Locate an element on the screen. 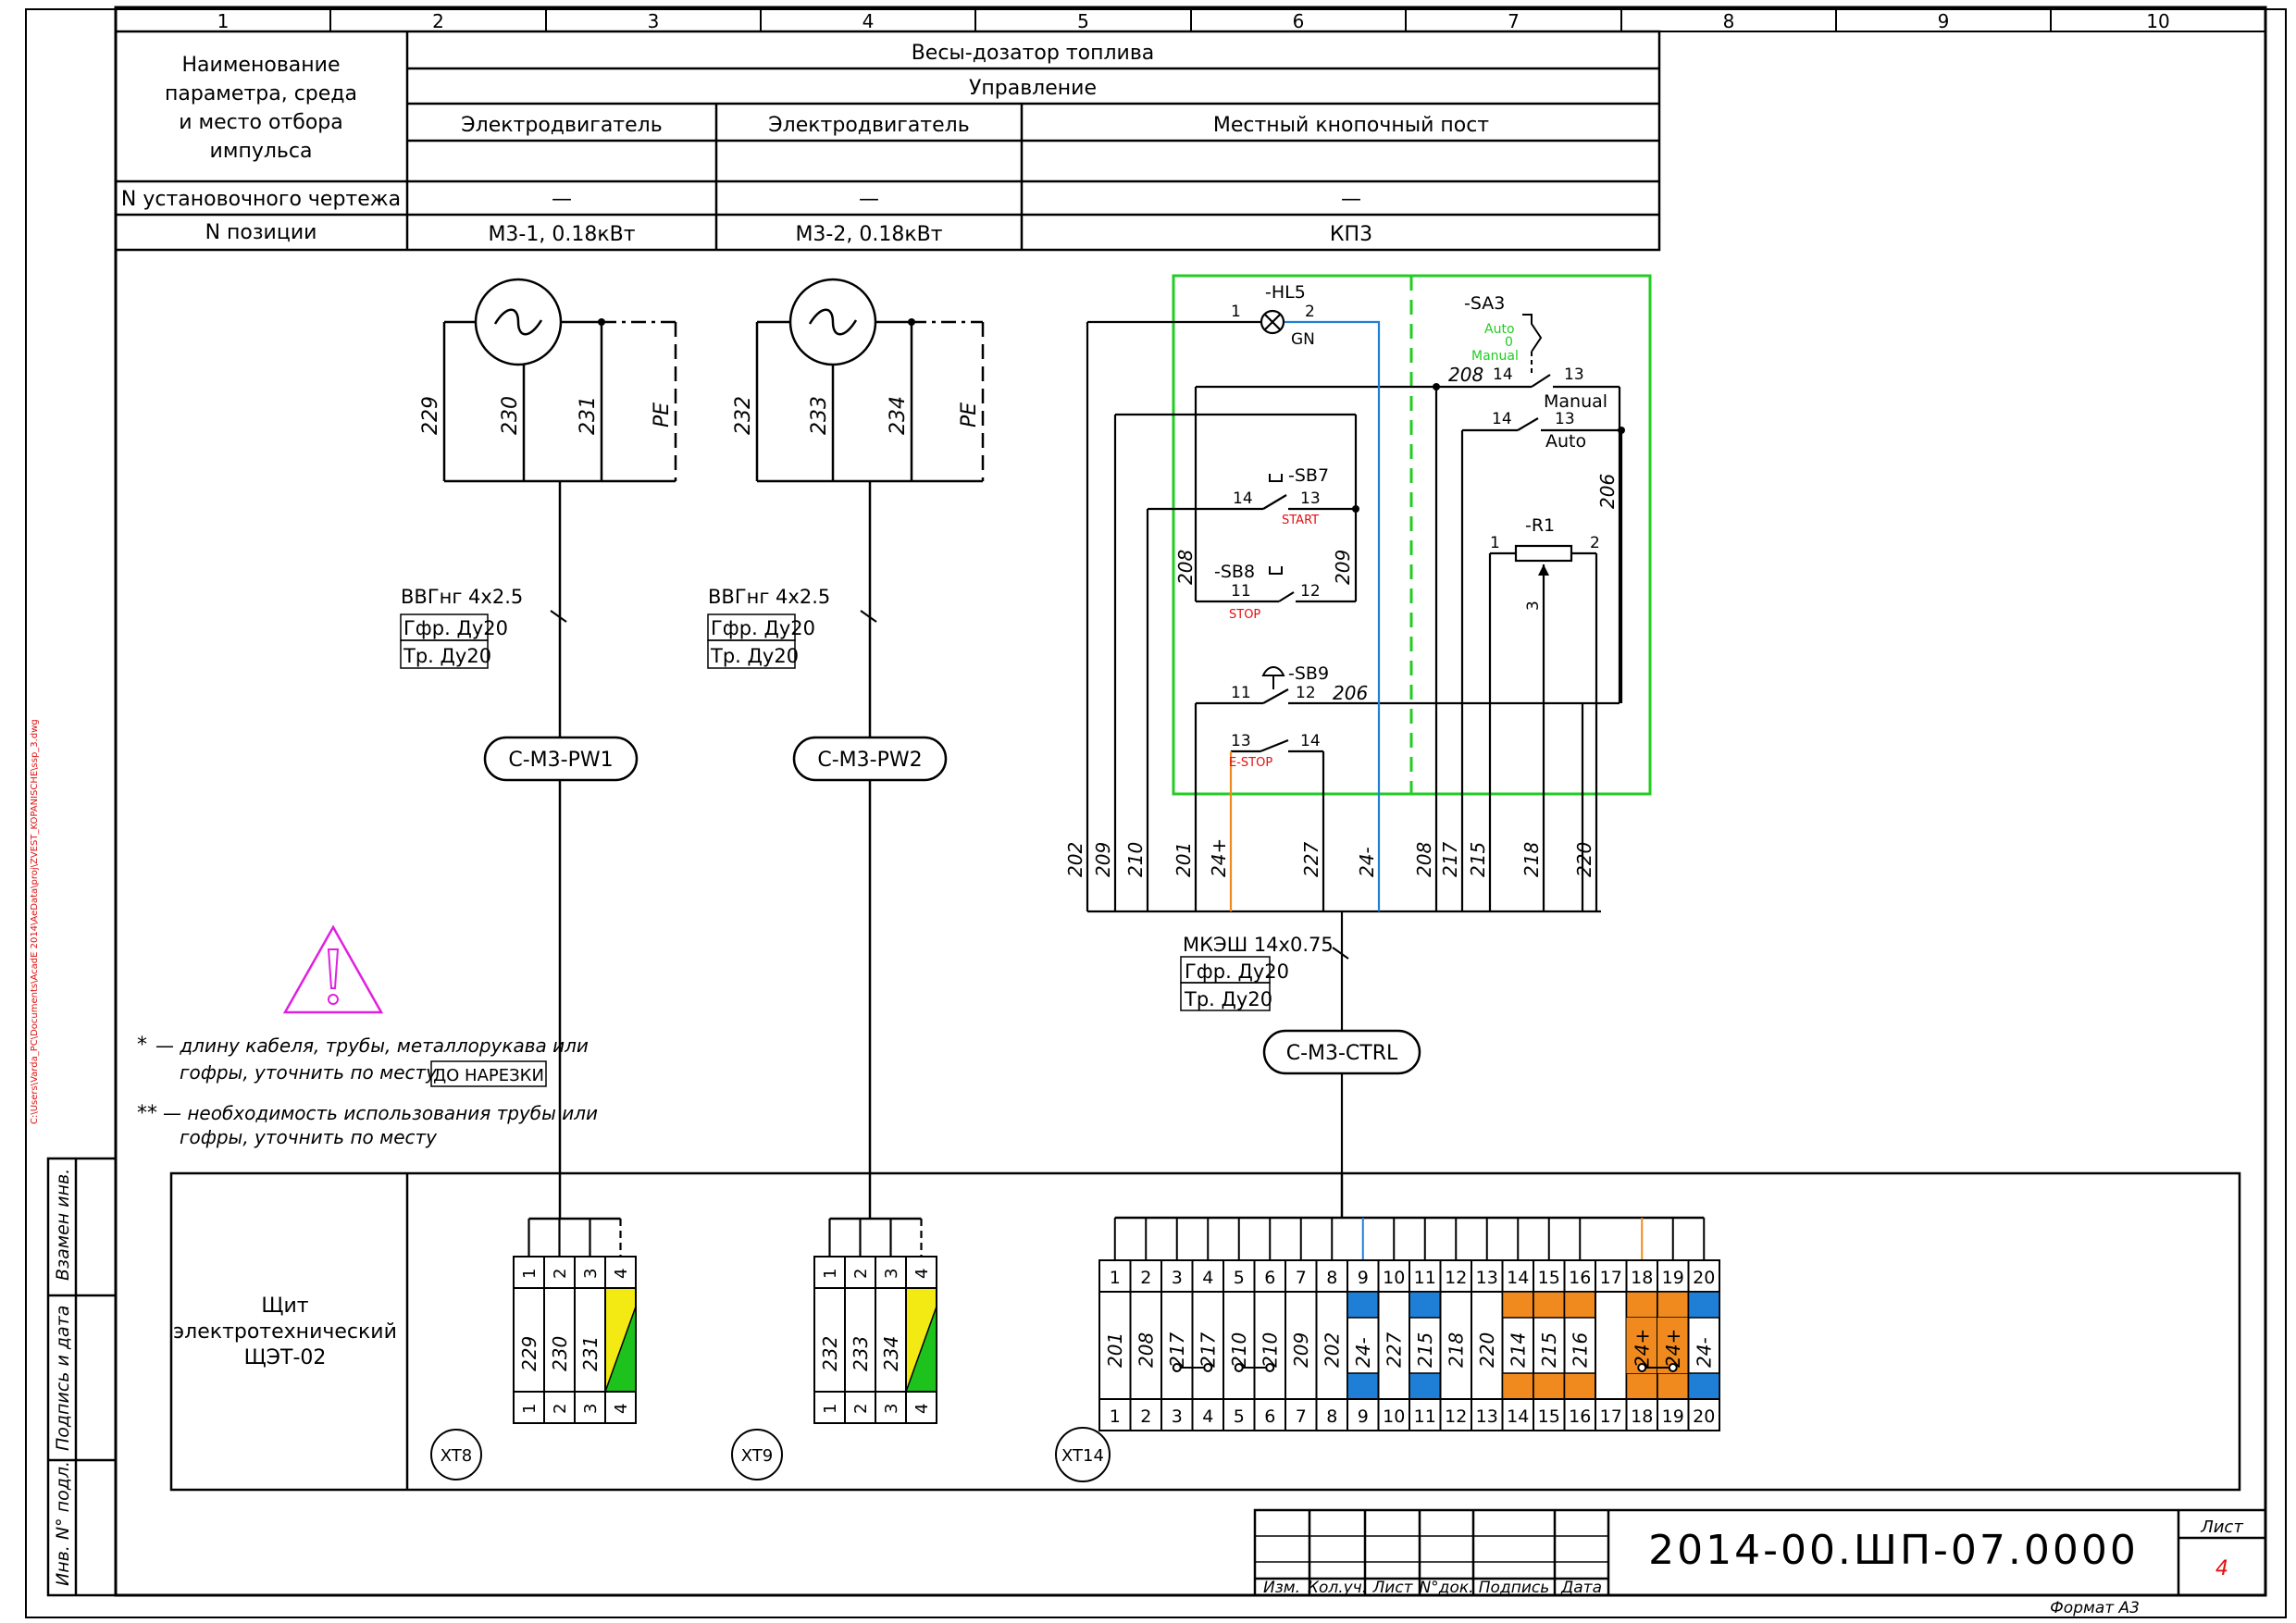  xt14-num-top: 9 is located at coordinates (1363, 1278).